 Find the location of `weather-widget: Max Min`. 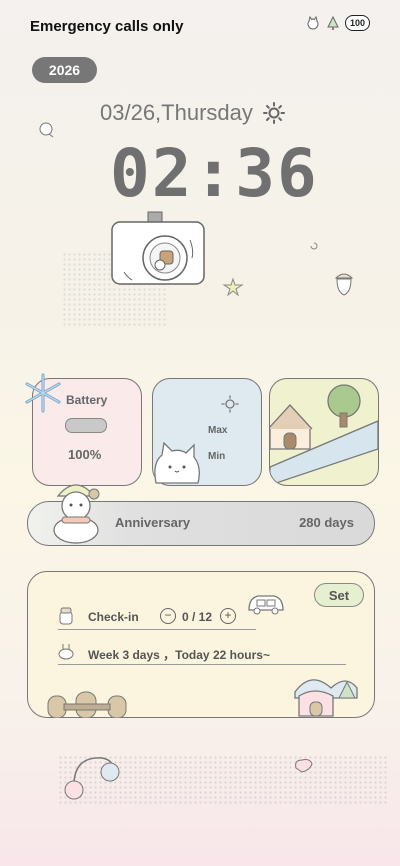

weather-widget: Max Min is located at coordinates (207, 432).